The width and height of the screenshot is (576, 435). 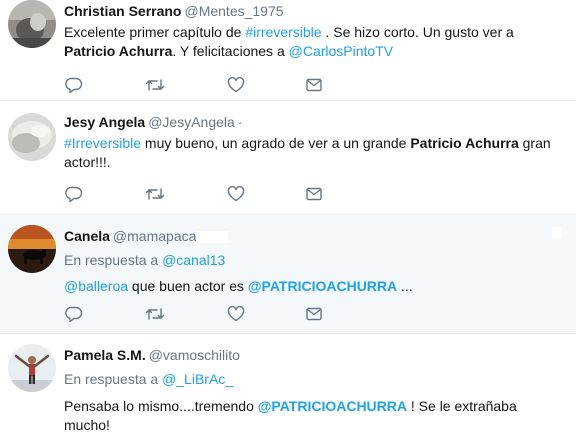 I want to click on mention-link: @CarlosPintoTV, so click(x=341, y=51).